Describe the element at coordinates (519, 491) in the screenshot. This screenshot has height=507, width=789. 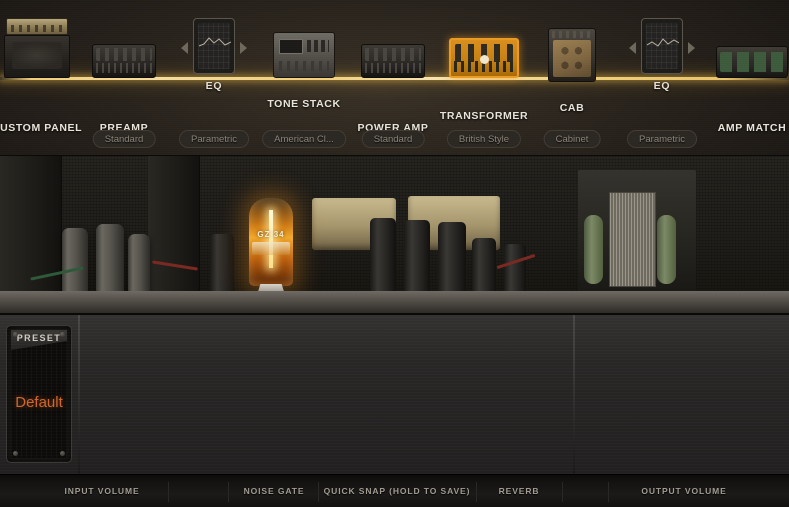
I see `bottom-item-reverb: REVERB` at that location.